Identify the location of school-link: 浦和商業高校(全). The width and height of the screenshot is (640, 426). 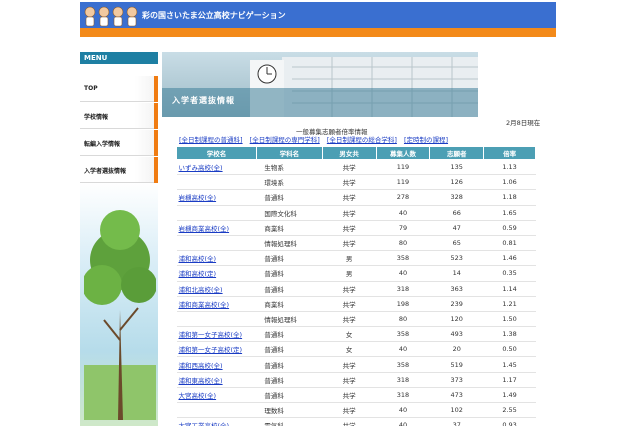
(204, 305).